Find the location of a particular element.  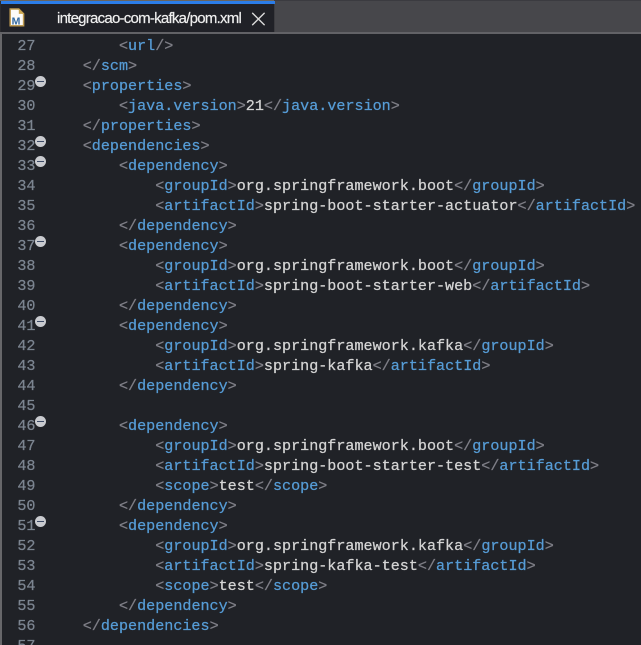

svg-text: M is located at coordinates (16, 21).